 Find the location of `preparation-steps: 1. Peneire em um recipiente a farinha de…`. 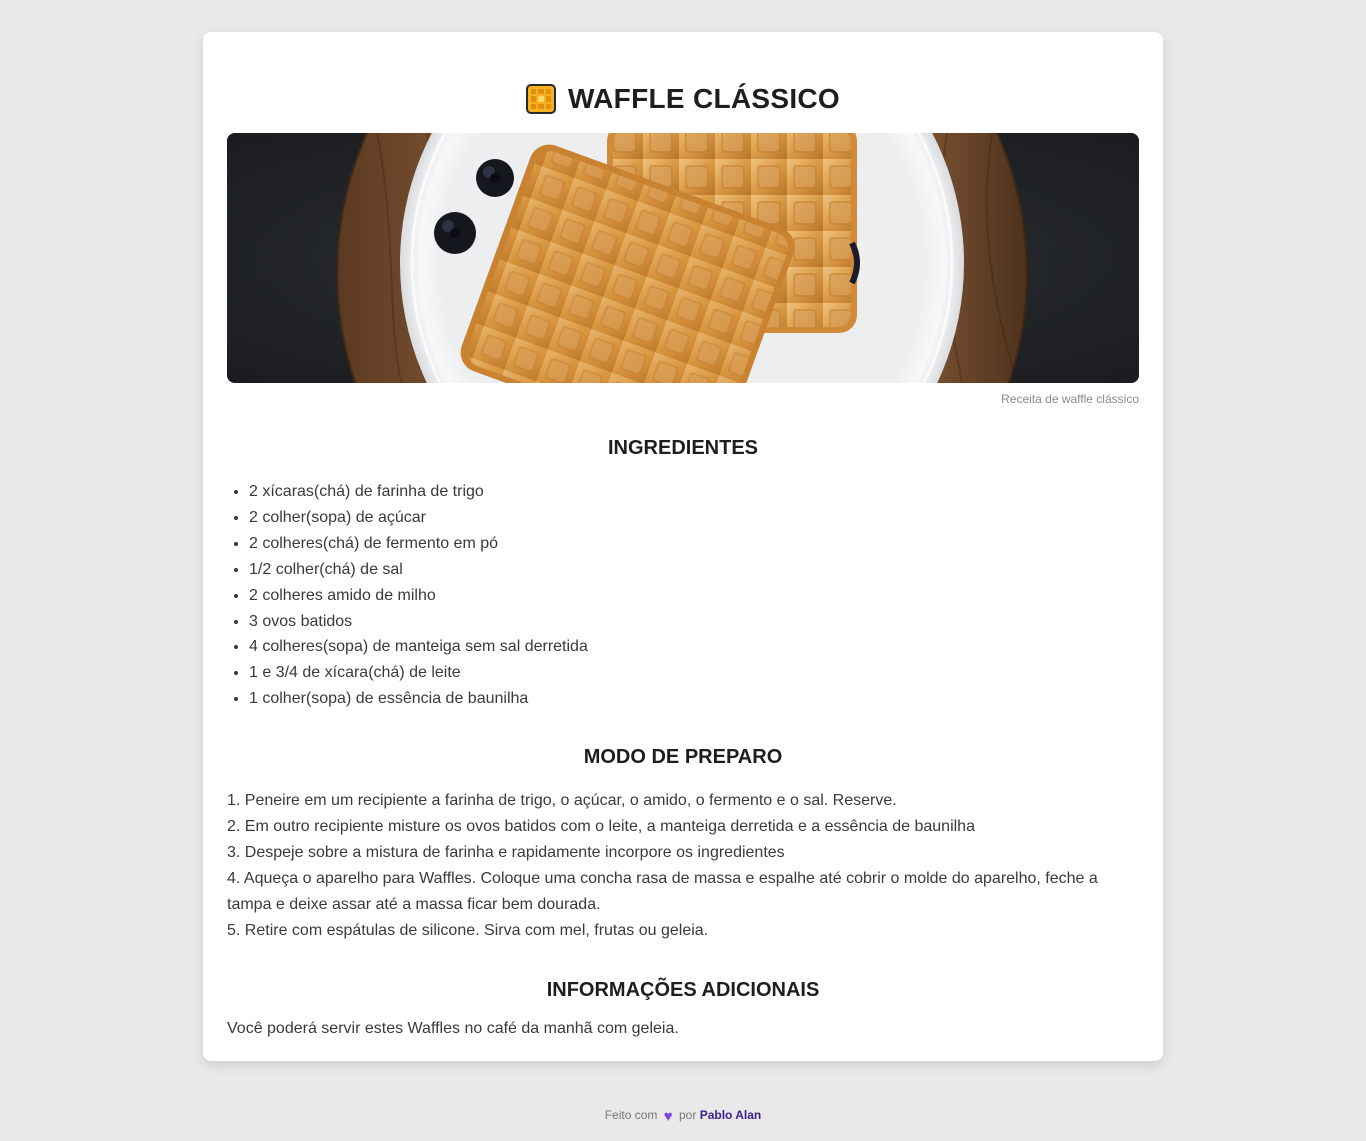

preparation-steps: 1. Peneire em um recipiente a farinha de… is located at coordinates (683, 865).